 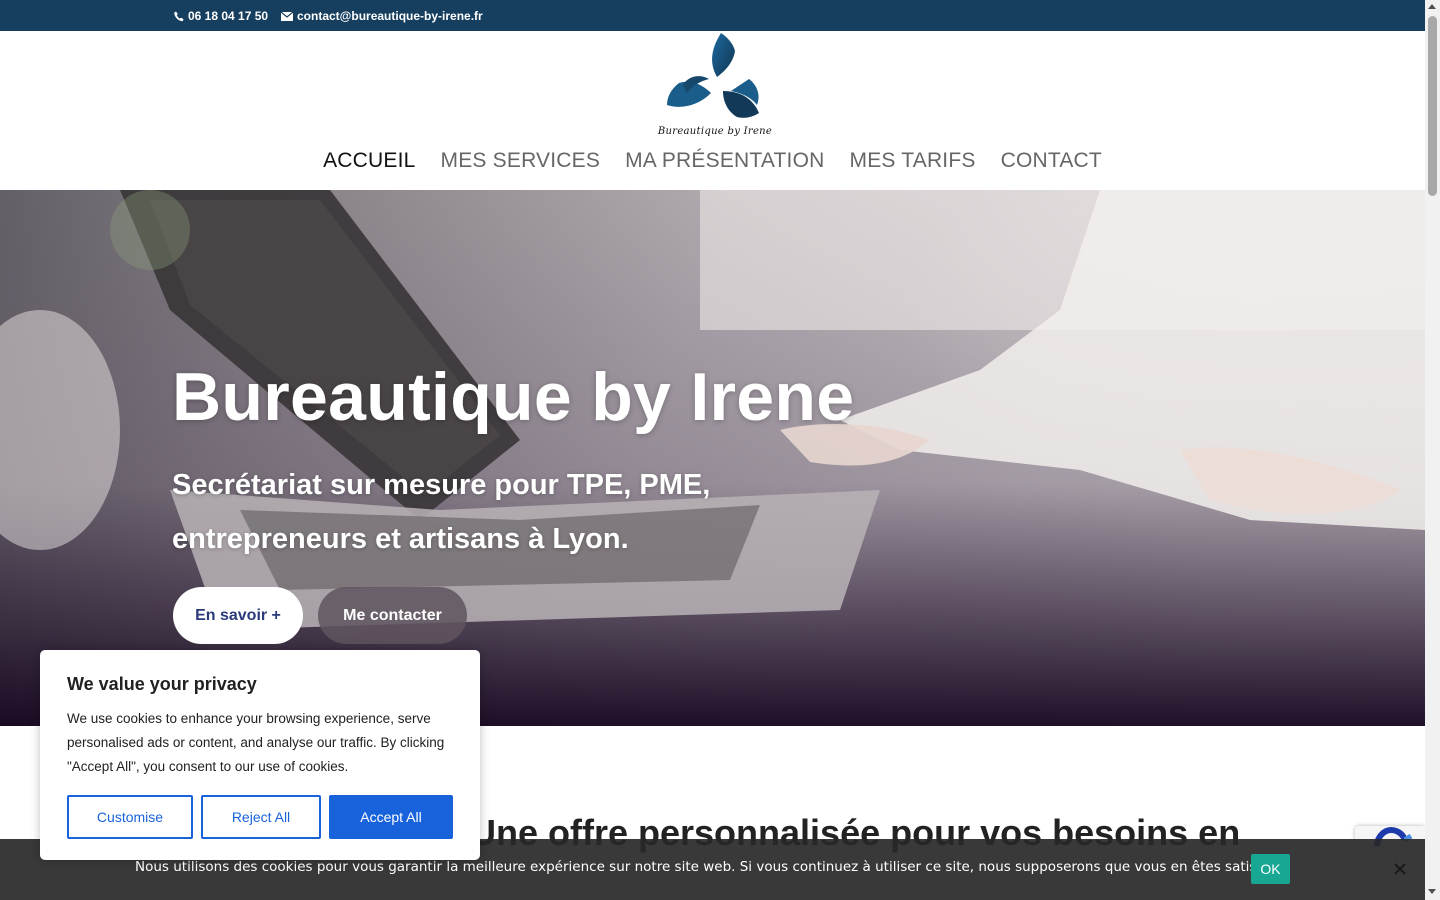 What do you see at coordinates (1051, 161) in the screenshot?
I see `nav-item-contact: CONTACT` at bounding box center [1051, 161].